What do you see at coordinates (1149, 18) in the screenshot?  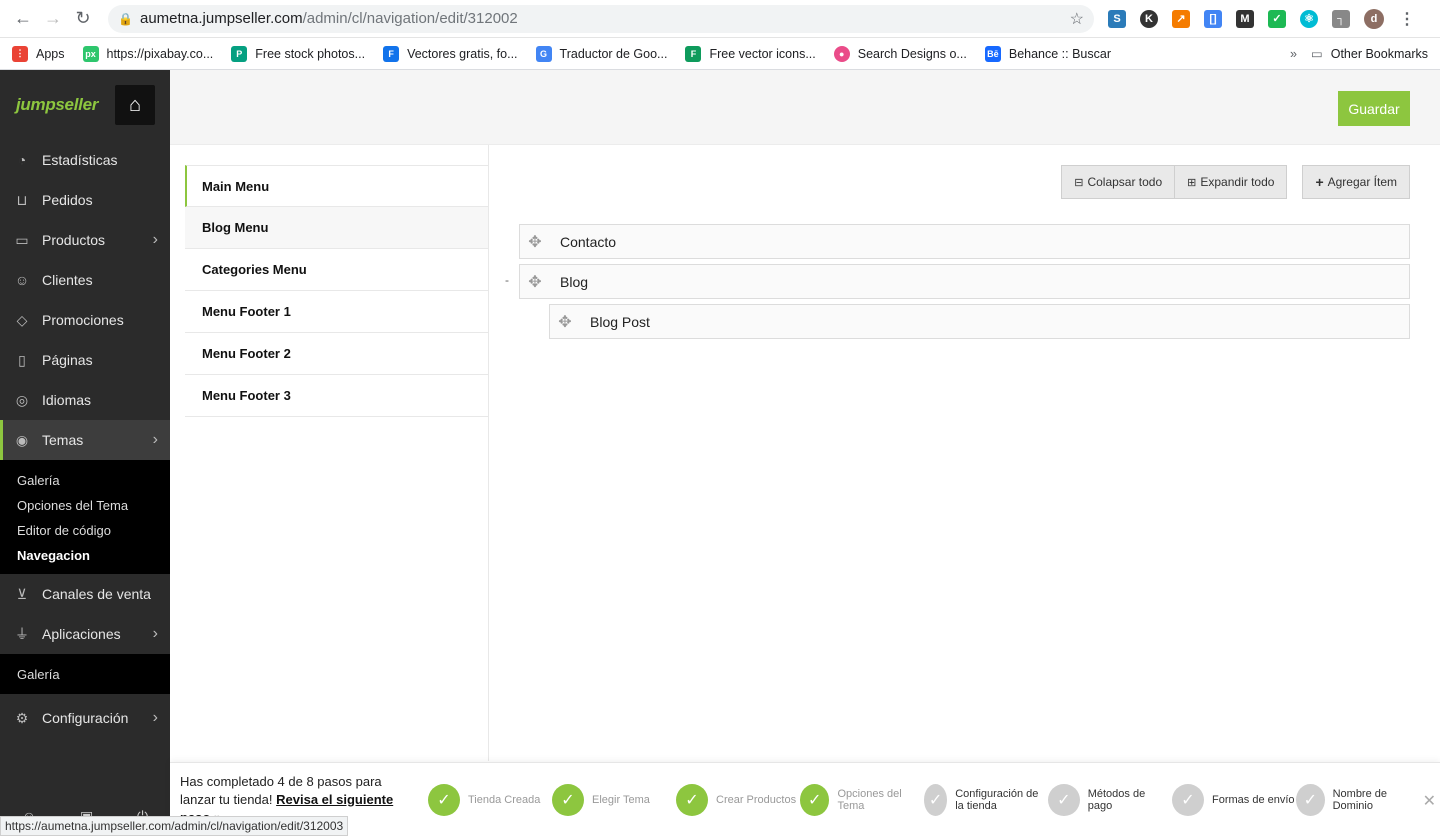 I see `extension-k-icon: K` at bounding box center [1149, 18].